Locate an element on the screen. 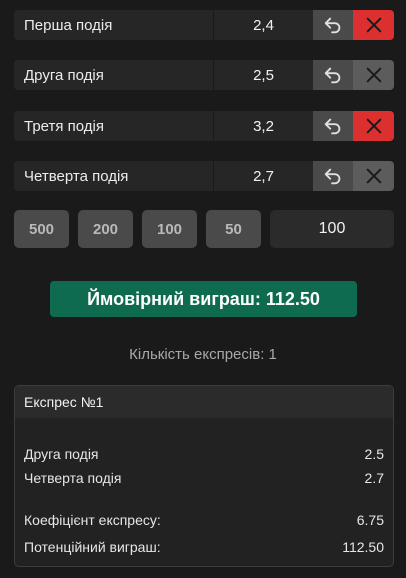 The image size is (406, 578). express-selection: Друга подія 2.5 is located at coordinates (204, 454).